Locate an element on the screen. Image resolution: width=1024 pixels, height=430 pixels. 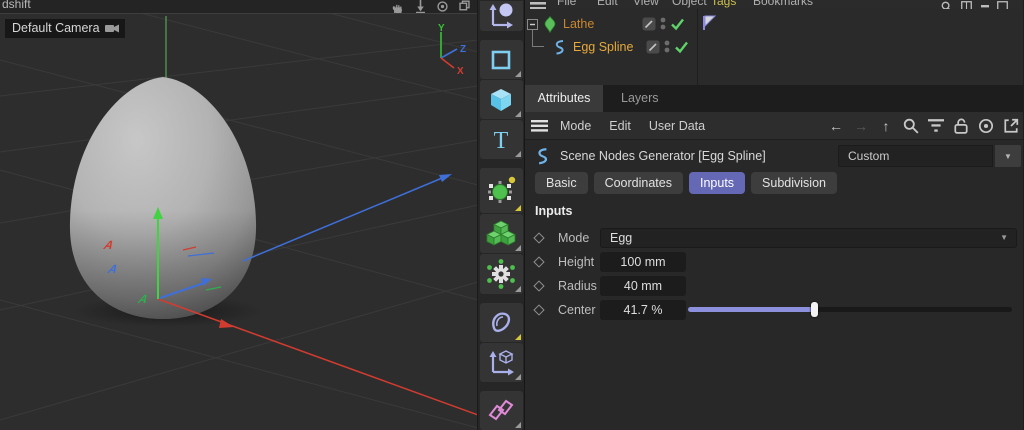
tool-instance-button is located at coordinates (501, 410).